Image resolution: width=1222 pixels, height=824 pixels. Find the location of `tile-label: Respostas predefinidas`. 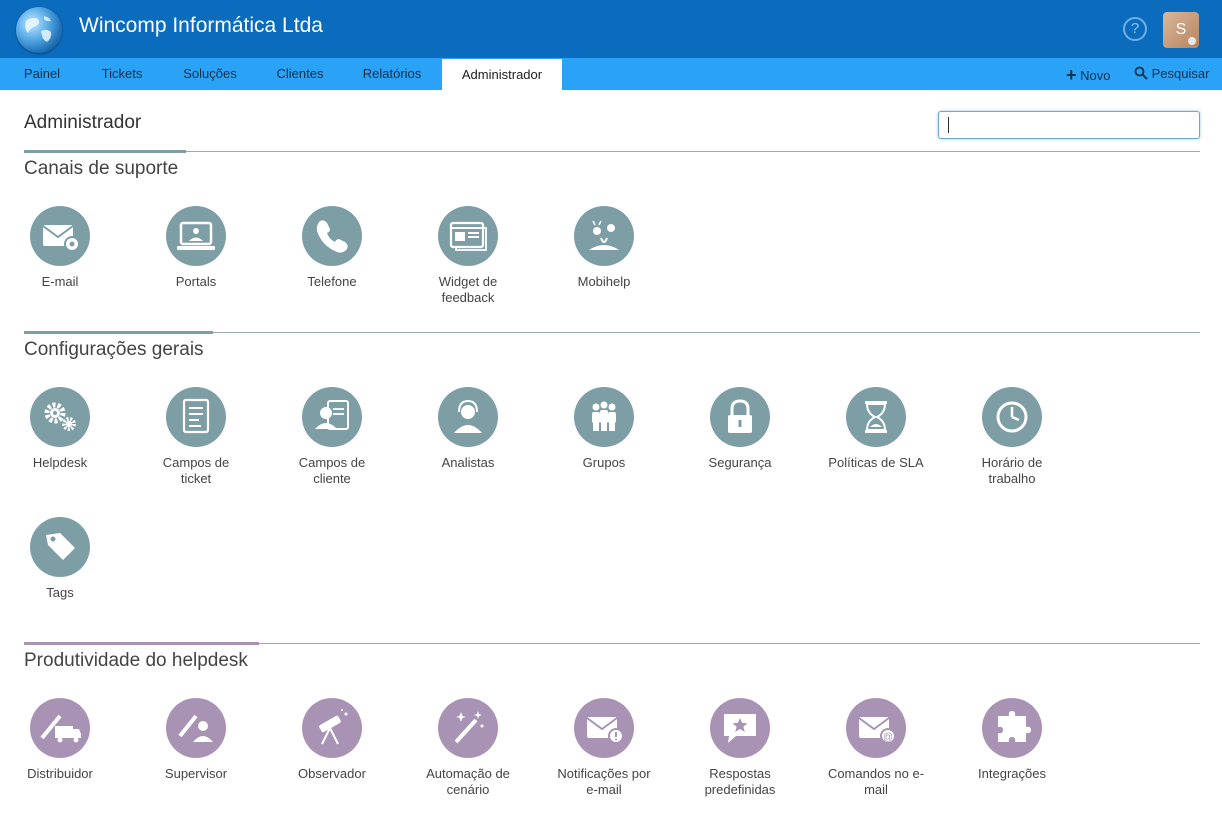

tile-label: Respostas predefinidas is located at coordinates (740, 781).